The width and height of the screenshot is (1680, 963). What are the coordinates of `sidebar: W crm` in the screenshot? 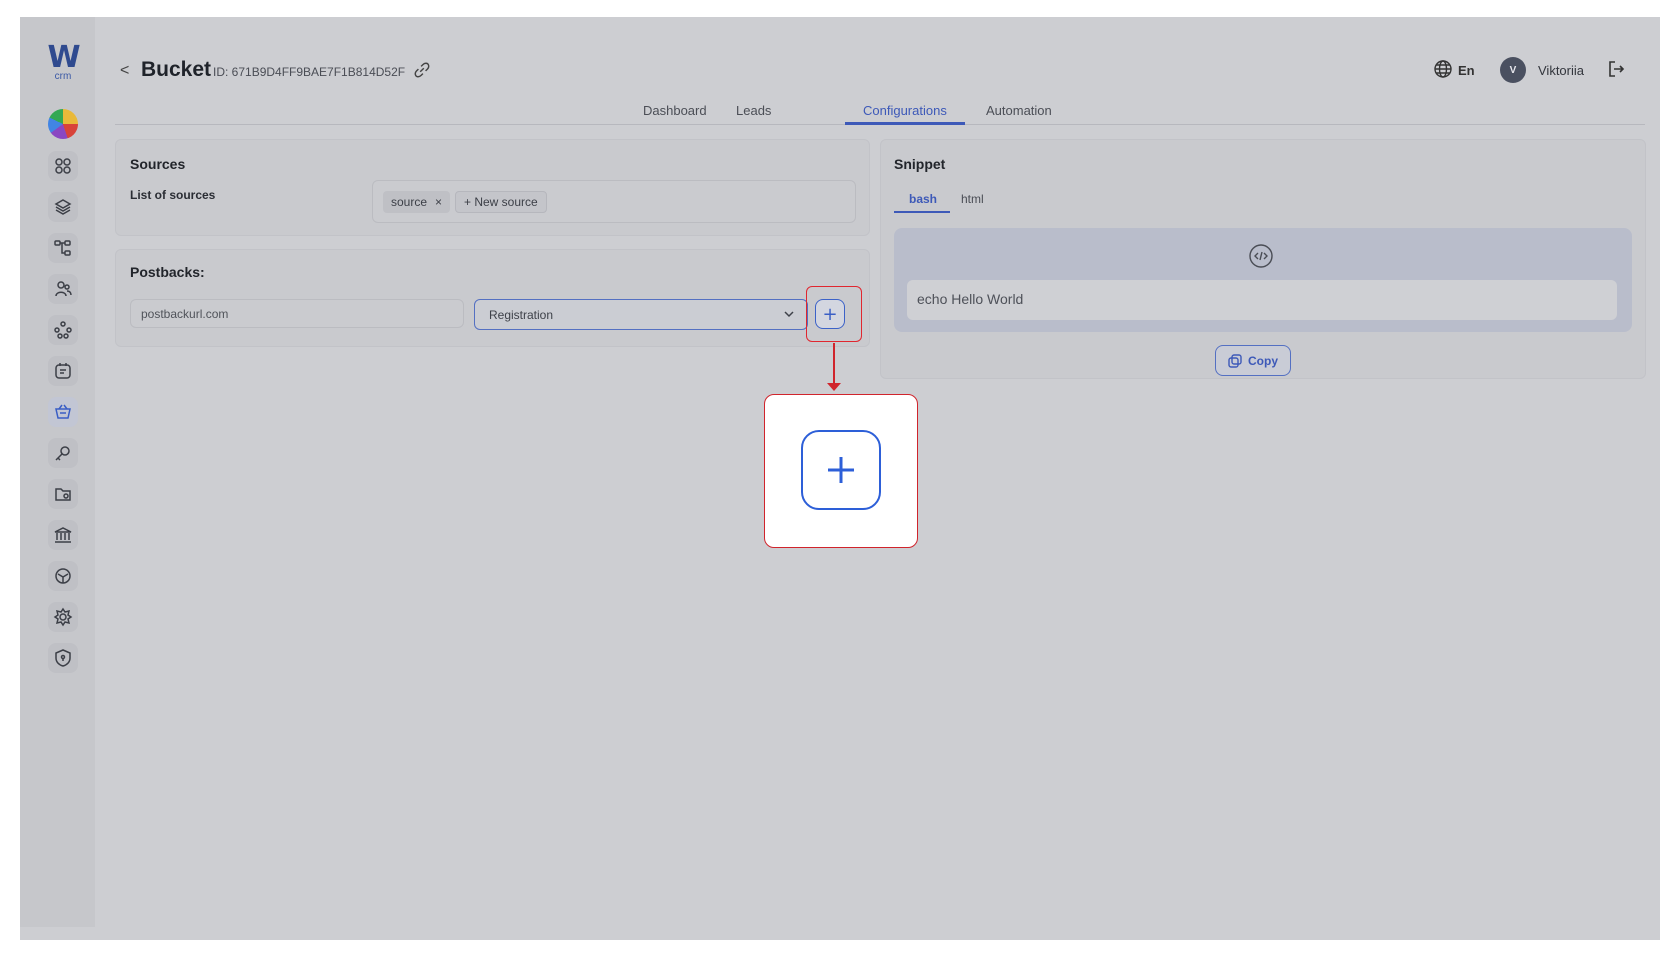 It's located at (57, 472).